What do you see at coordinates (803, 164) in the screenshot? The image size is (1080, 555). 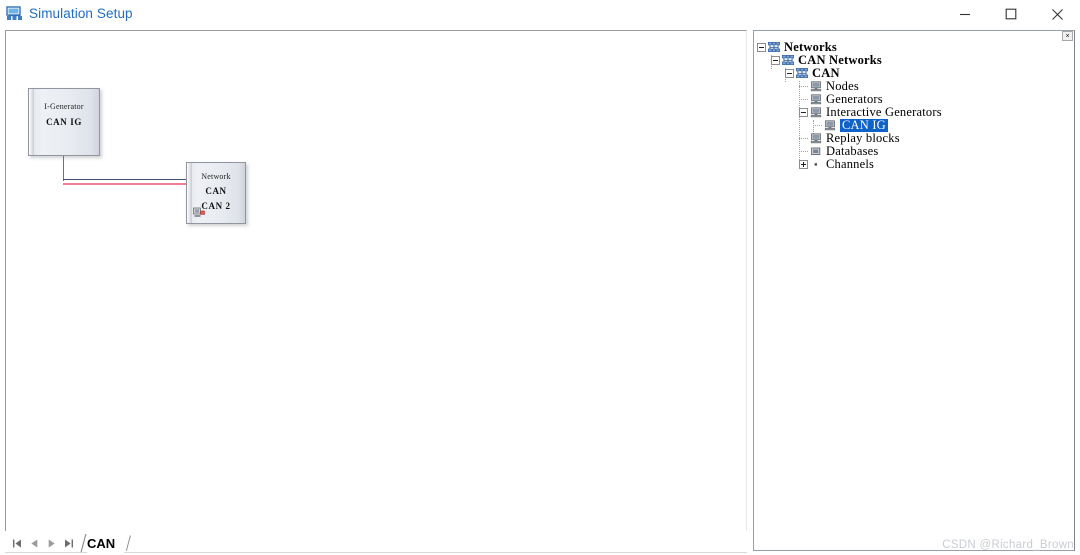 I see `expand-toggle-icon` at bounding box center [803, 164].